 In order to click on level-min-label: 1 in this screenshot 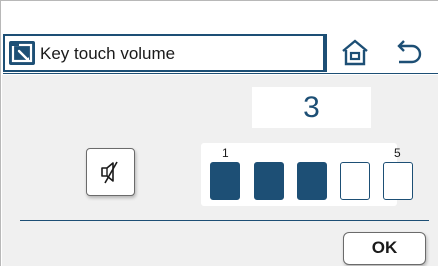, I will do `click(225, 153)`.